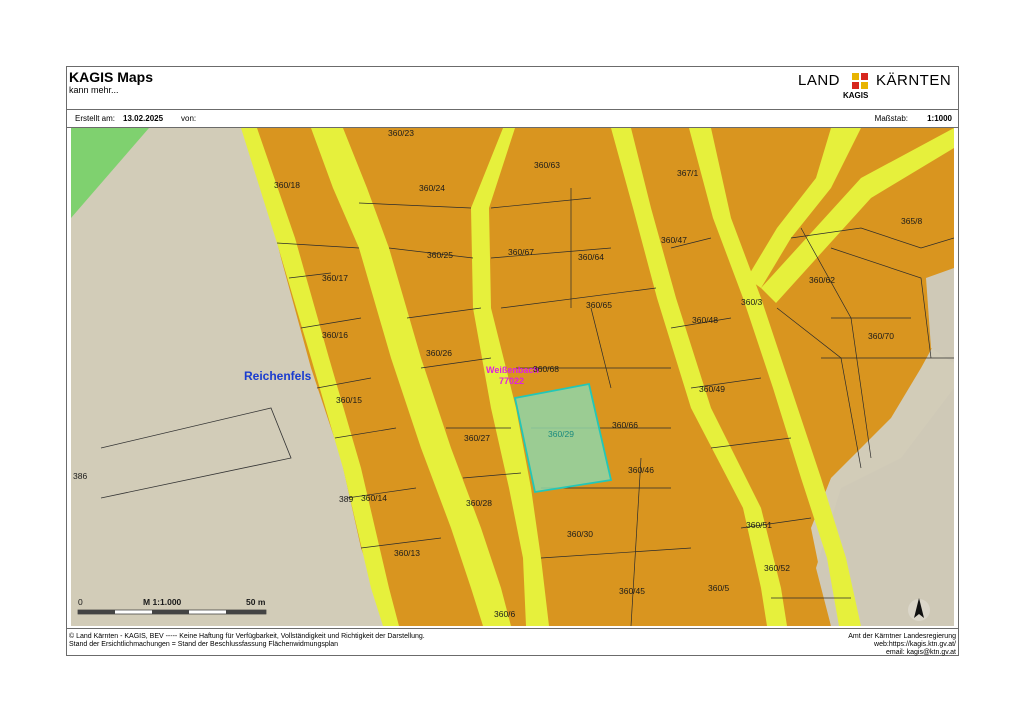  I want to click on parcel-label: 365/8, so click(912, 221).